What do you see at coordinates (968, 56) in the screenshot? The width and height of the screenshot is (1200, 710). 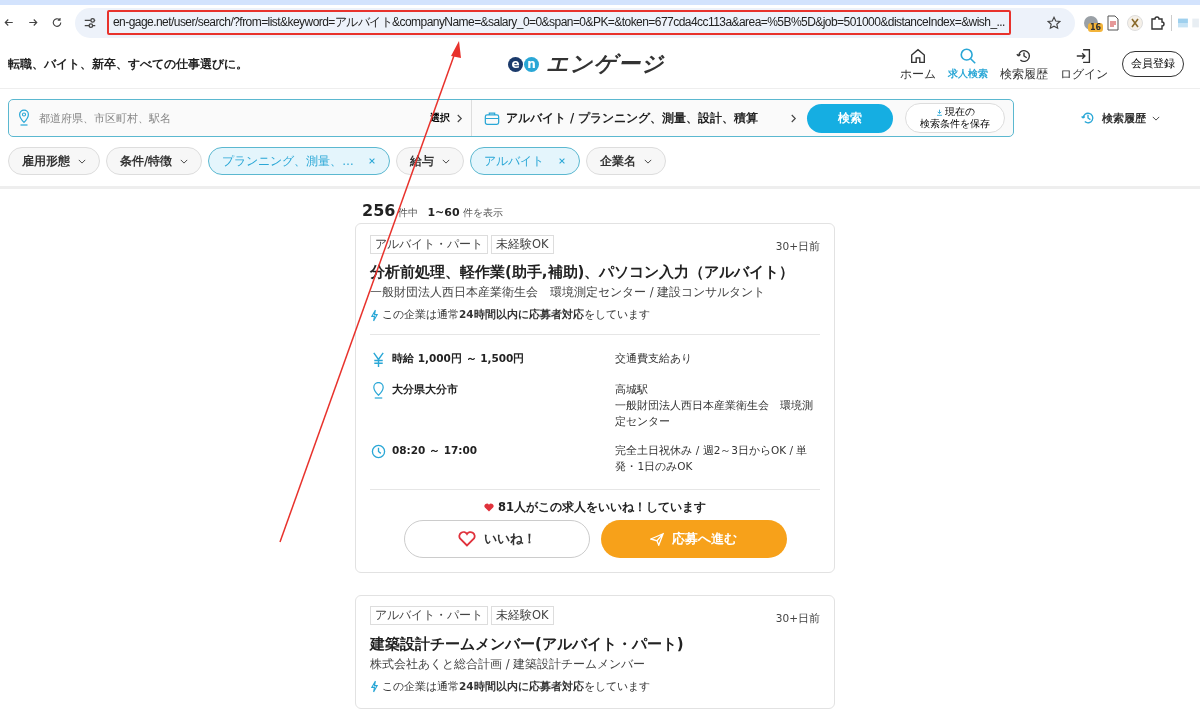 I see `search-icon` at bounding box center [968, 56].